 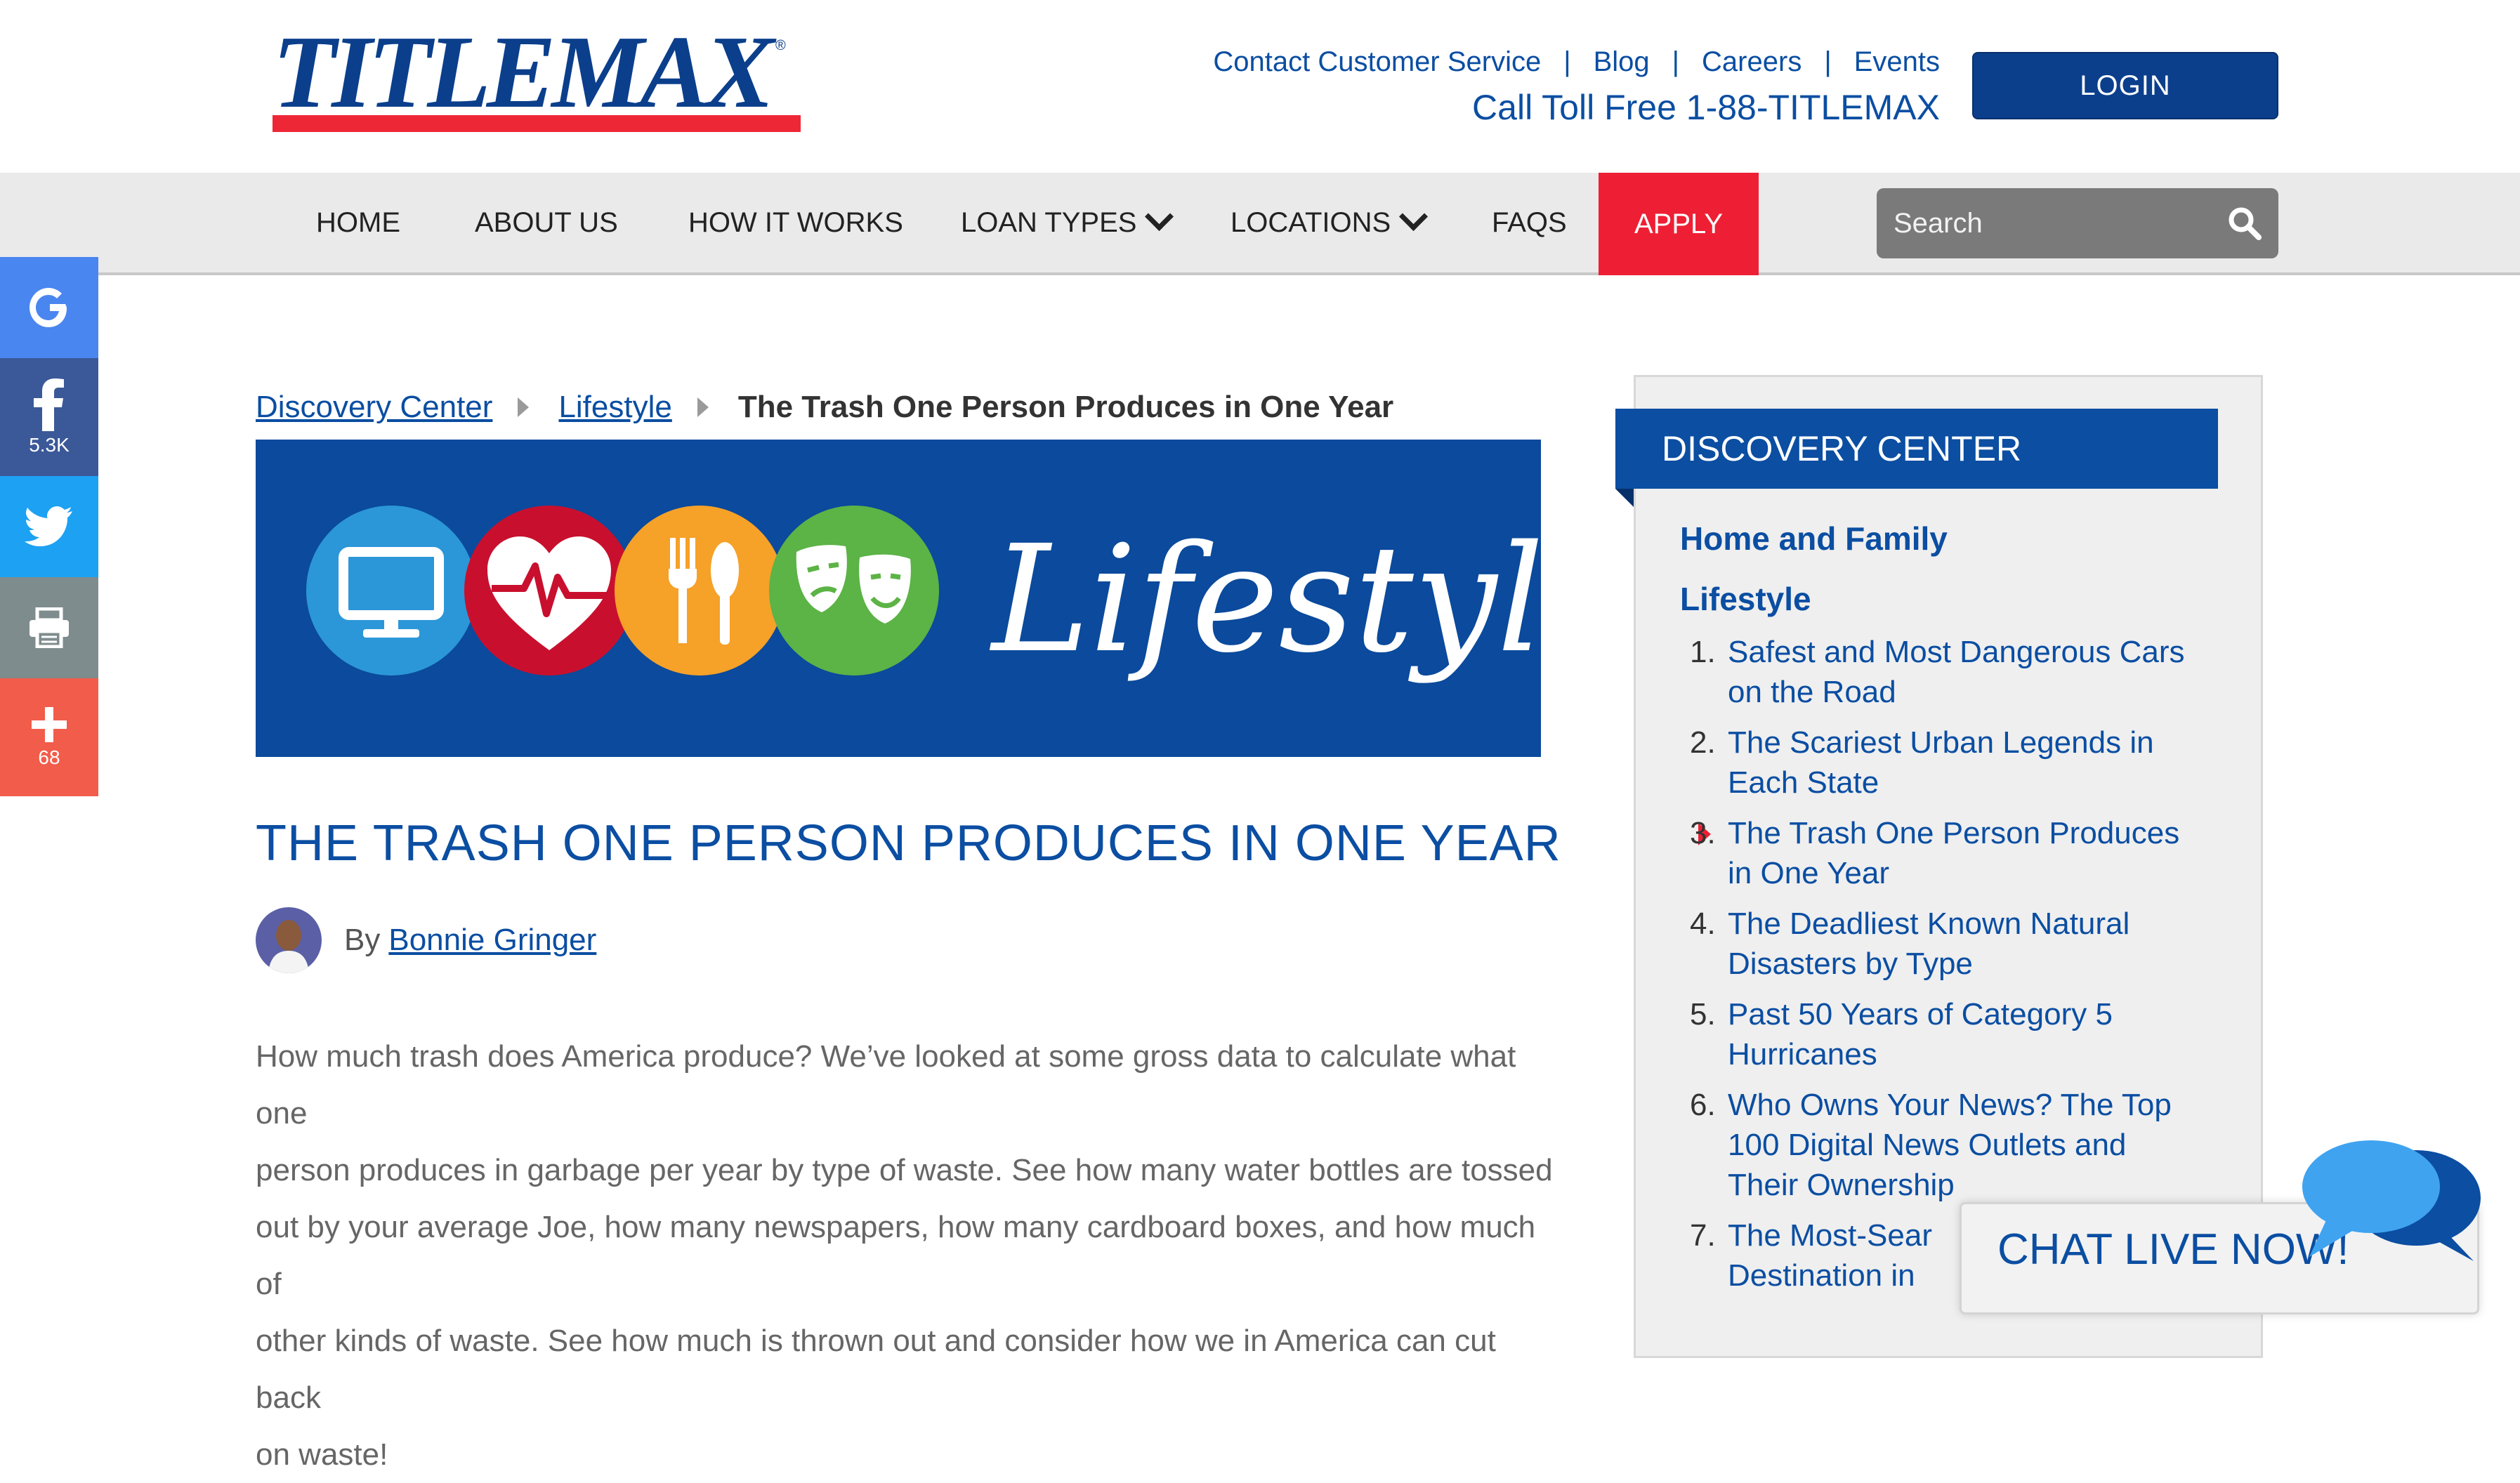 What do you see at coordinates (49, 757) in the screenshot?
I see `more-share-count: 68` at bounding box center [49, 757].